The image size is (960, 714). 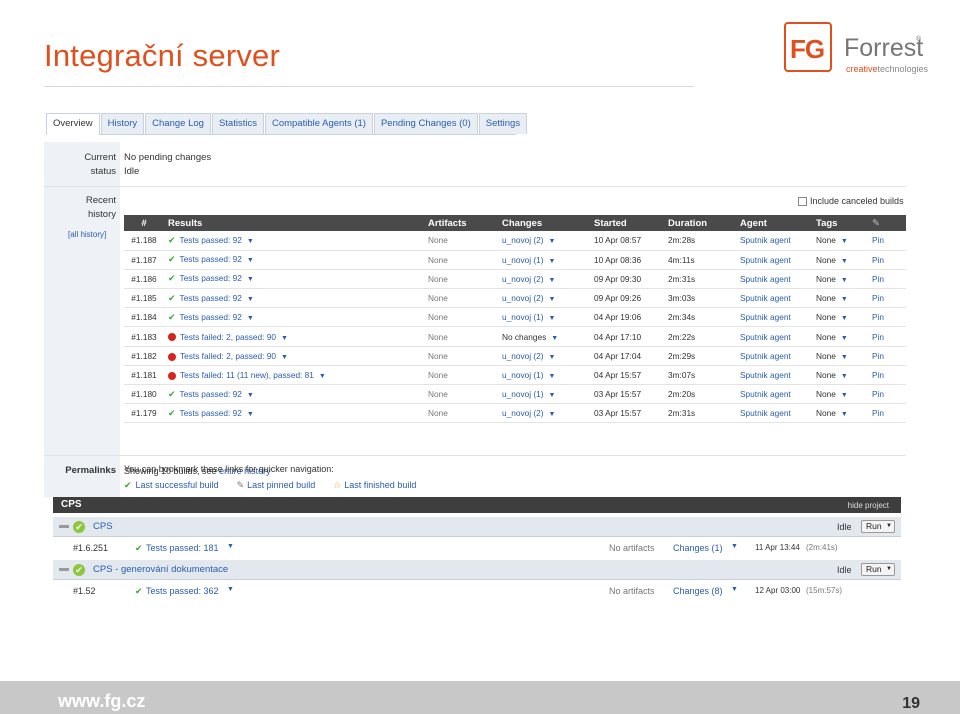 What do you see at coordinates (122, 123) in the screenshot?
I see `tab-history: History` at bounding box center [122, 123].